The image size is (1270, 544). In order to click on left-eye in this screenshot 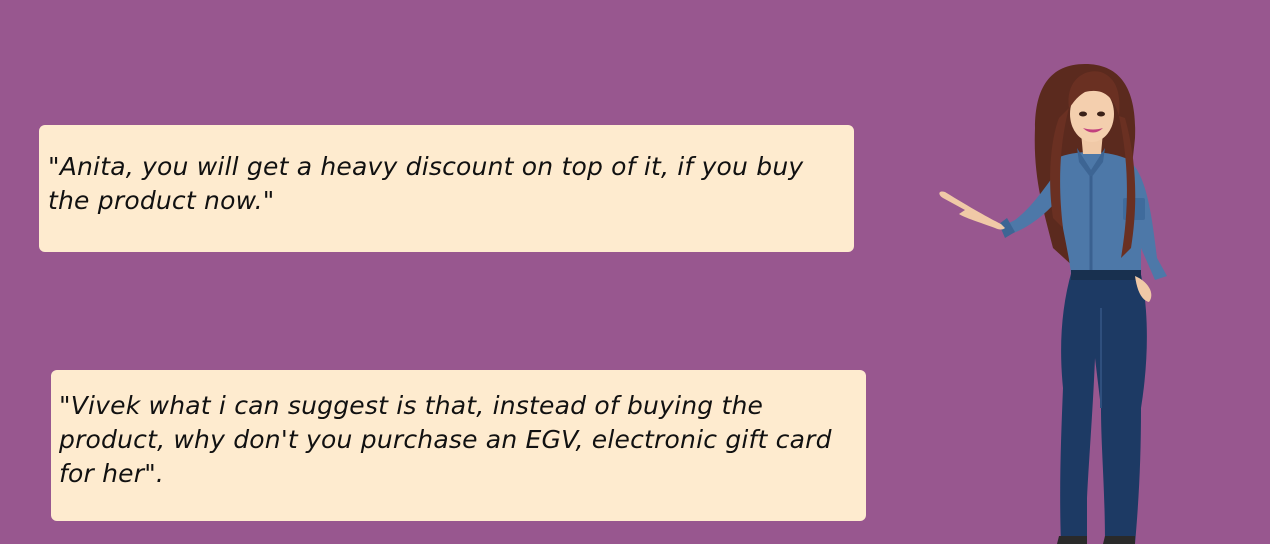, I will do `click(1083, 114)`.